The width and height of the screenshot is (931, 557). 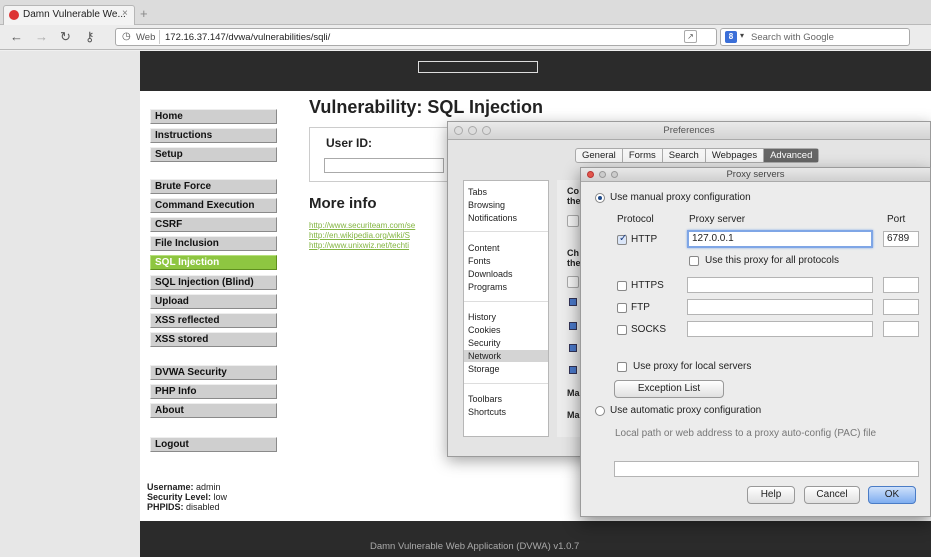 What do you see at coordinates (484, 356) in the screenshot?
I see `category-network: Network` at bounding box center [484, 356].